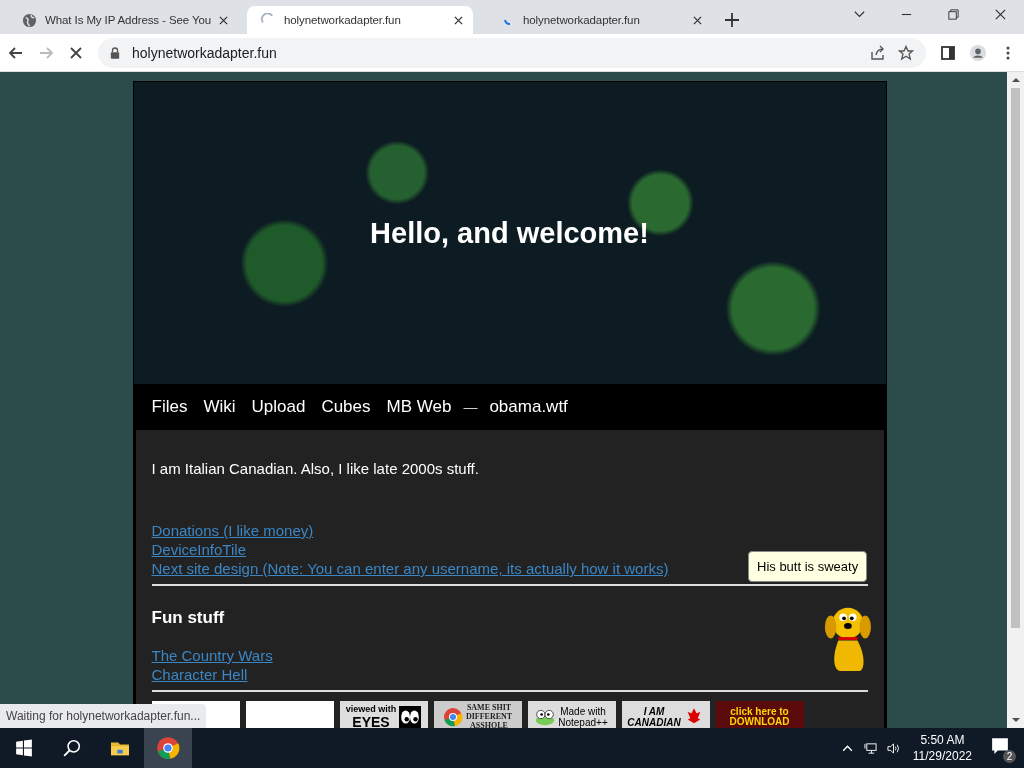 This screenshot has width=1024, height=768. What do you see at coordinates (509, 233) in the screenshot?
I see `welcome-heading: Hello, and welcome!` at bounding box center [509, 233].